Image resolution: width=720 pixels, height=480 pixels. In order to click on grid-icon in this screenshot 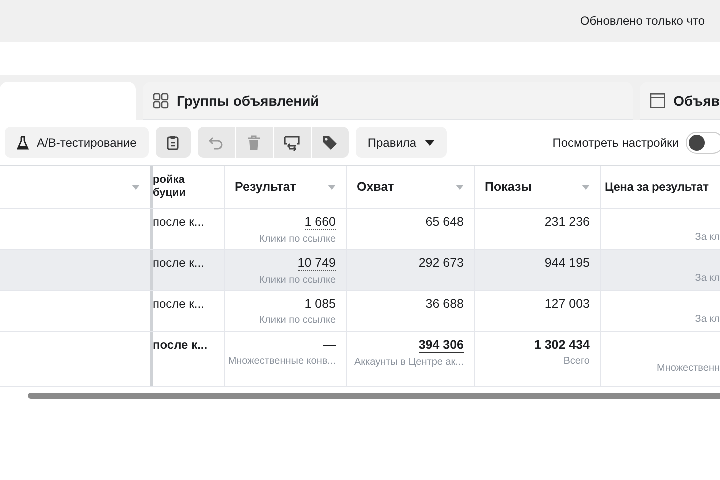, I will do `click(161, 100)`.